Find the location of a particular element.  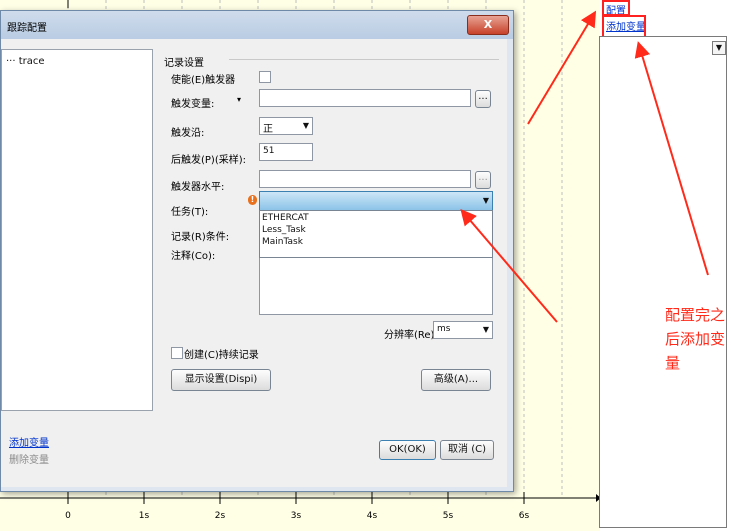

arrow-to-add-variable is located at coordinates (671, 158).